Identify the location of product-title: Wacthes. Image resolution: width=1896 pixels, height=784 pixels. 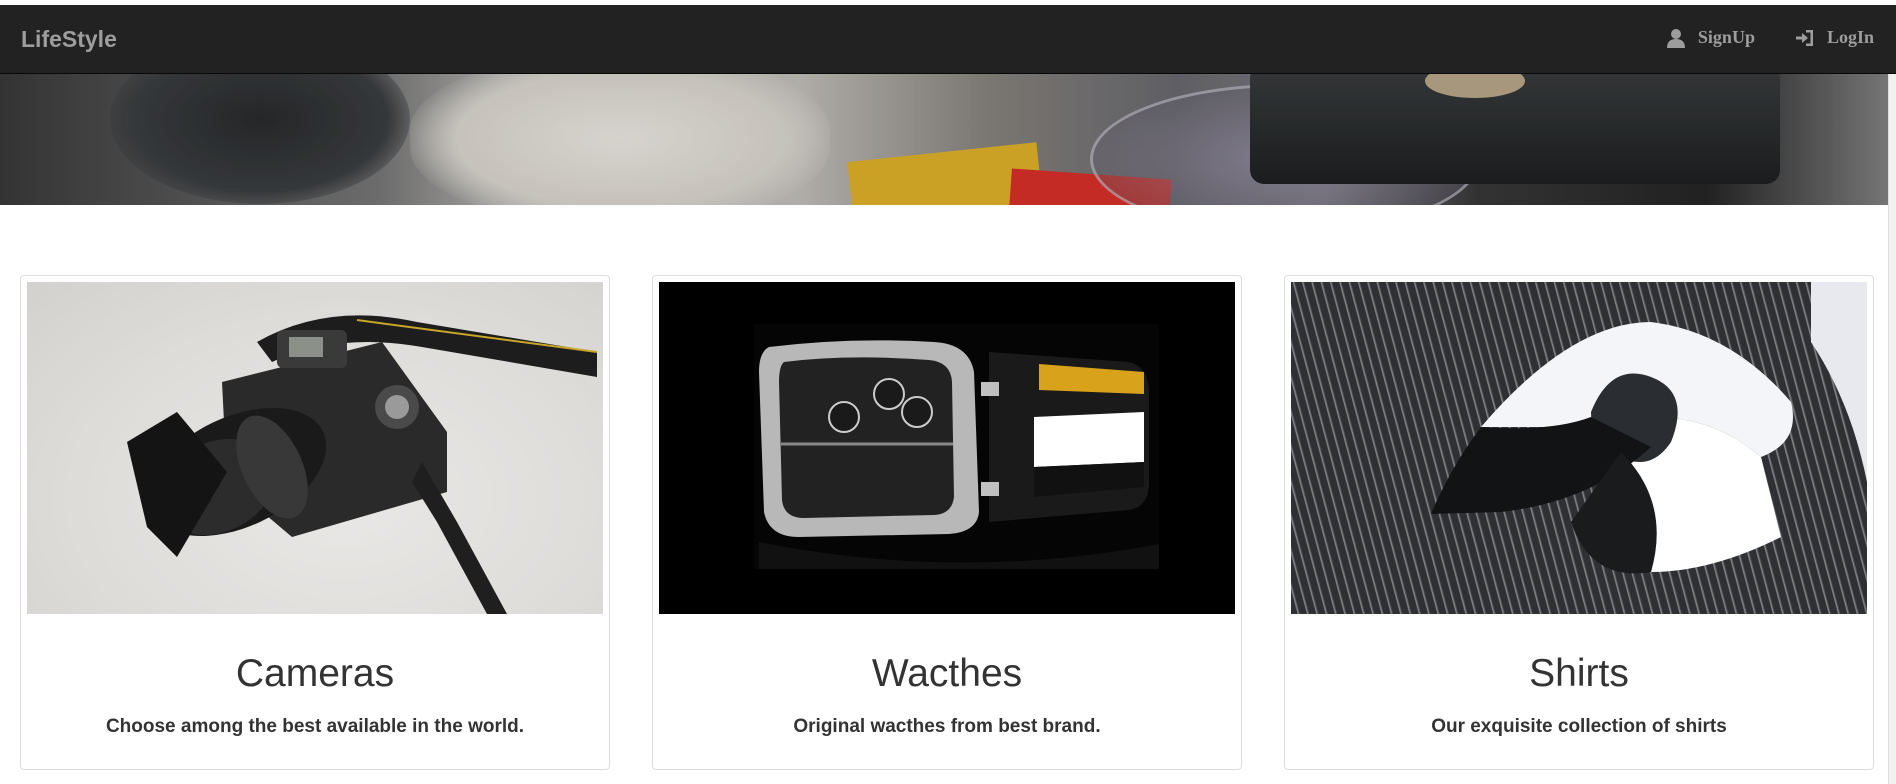
(947, 673).